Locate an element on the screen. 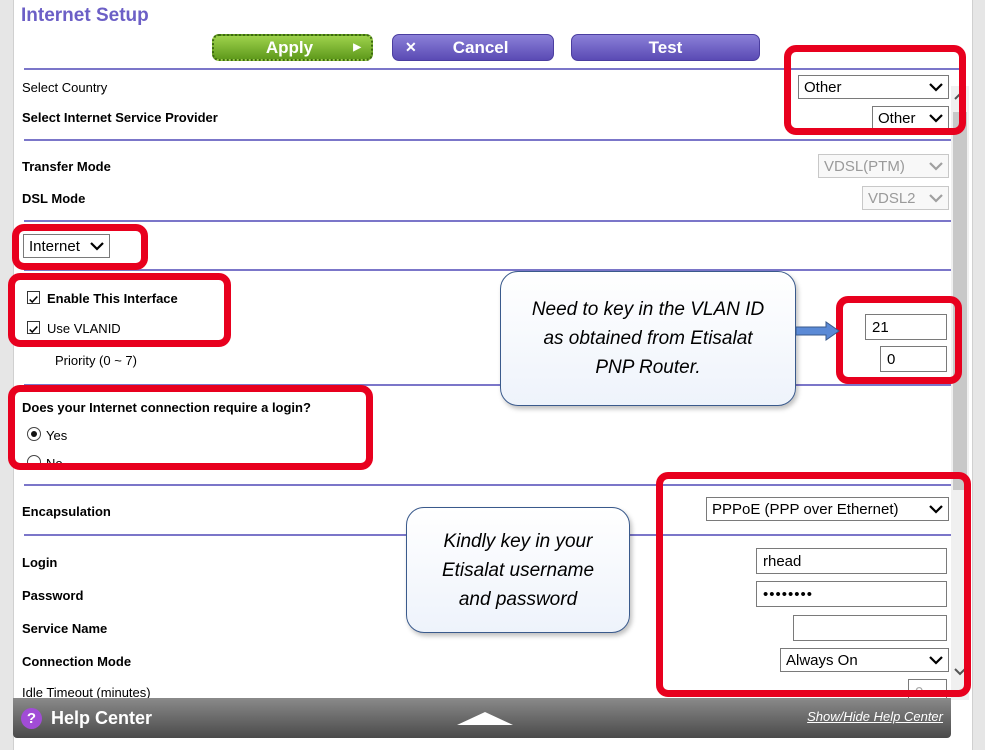 The width and height of the screenshot is (985, 750). password-label: Password is located at coordinates (53, 595).